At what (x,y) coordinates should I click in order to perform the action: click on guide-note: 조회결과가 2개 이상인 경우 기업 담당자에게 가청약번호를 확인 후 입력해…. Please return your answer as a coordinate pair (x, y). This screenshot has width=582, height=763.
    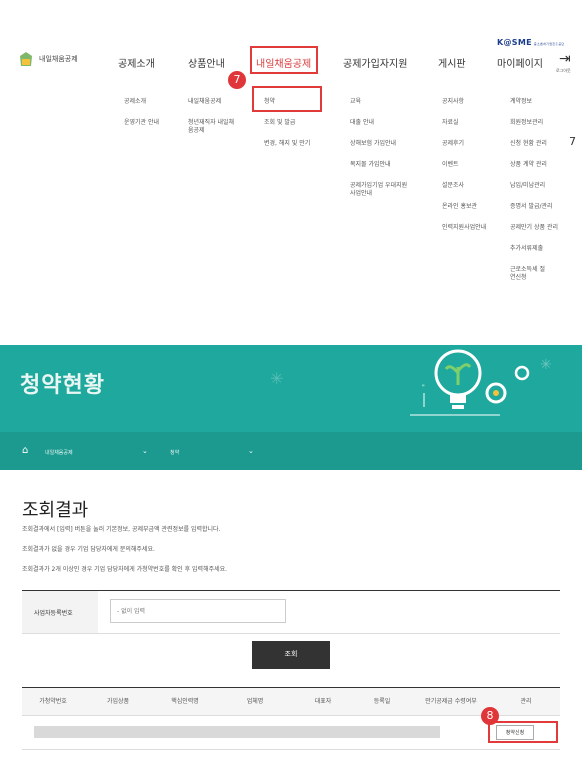
    Looking at the image, I should click on (125, 569).